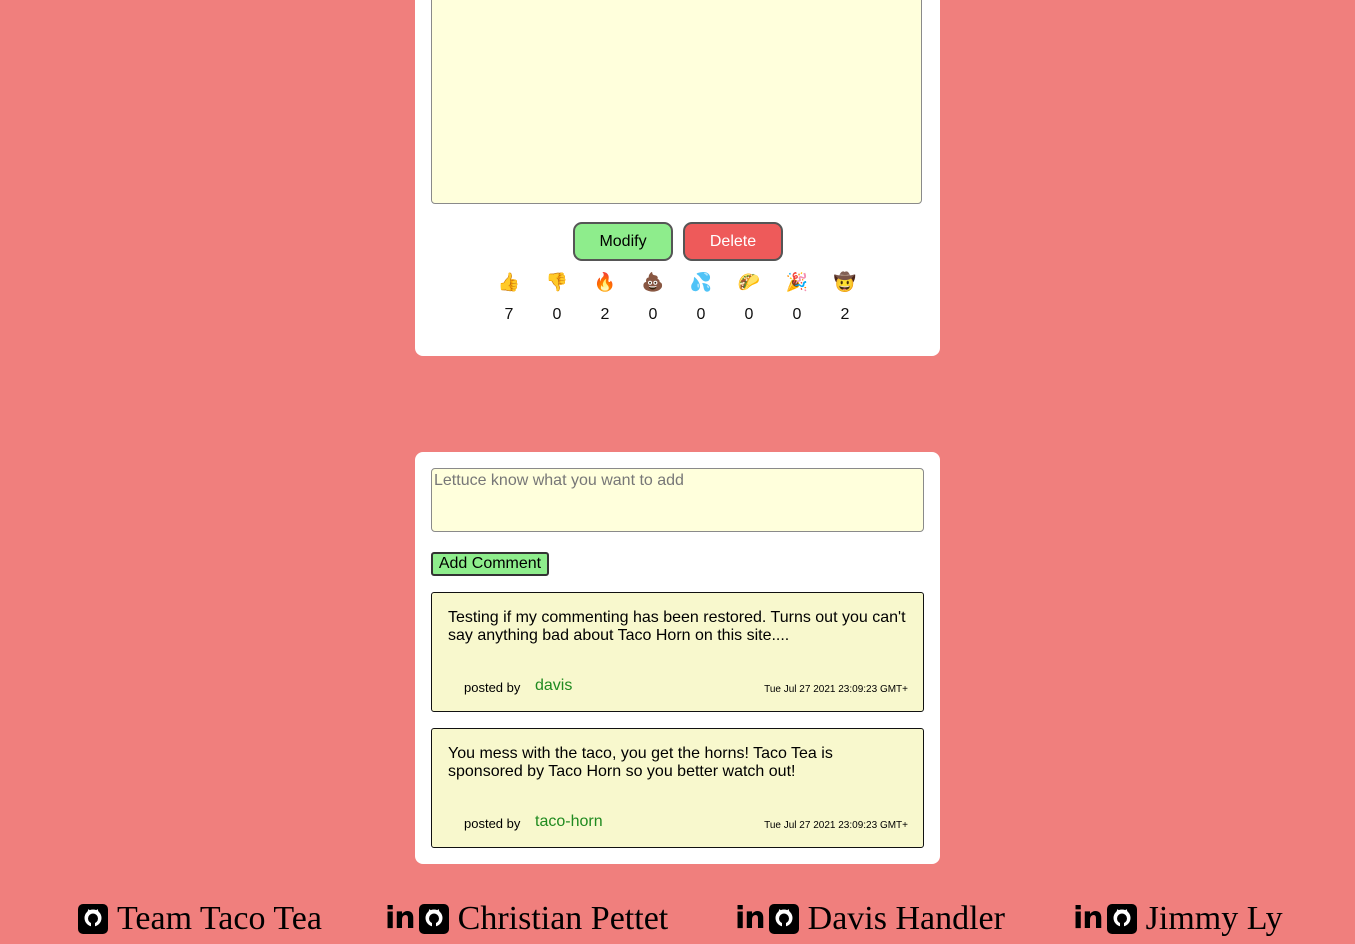  I want to click on reaction-count: 7, so click(509, 314).